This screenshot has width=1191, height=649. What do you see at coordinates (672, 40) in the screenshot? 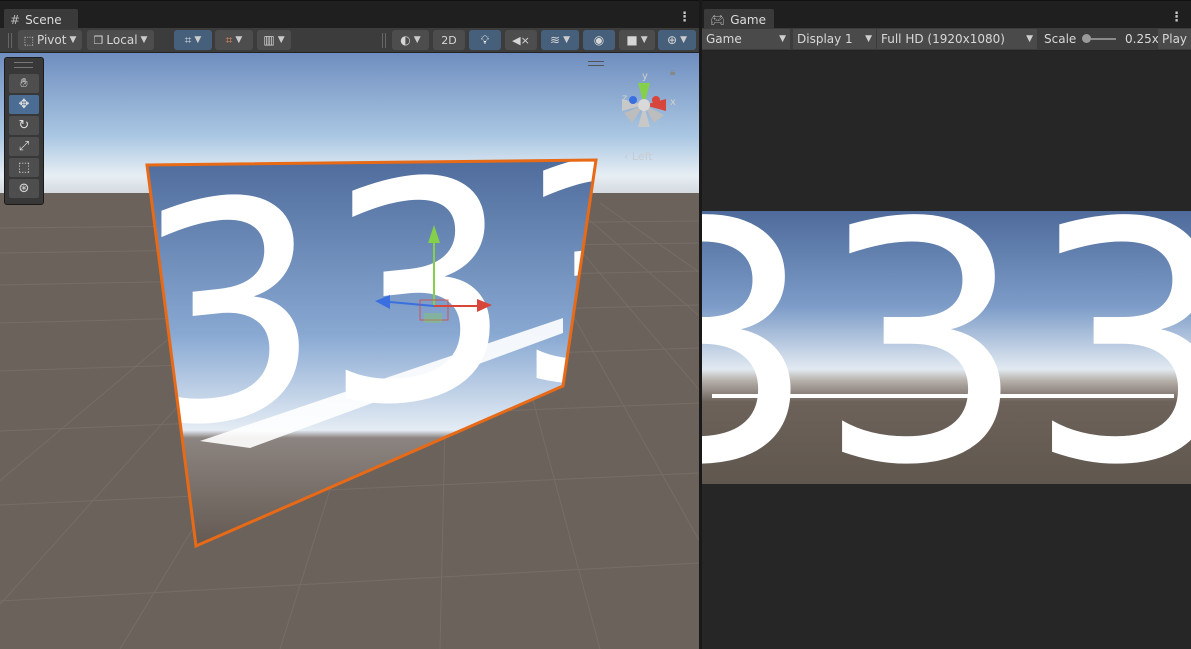
I see `gizmo-globe-icon: ⊕` at bounding box center [672, 40].